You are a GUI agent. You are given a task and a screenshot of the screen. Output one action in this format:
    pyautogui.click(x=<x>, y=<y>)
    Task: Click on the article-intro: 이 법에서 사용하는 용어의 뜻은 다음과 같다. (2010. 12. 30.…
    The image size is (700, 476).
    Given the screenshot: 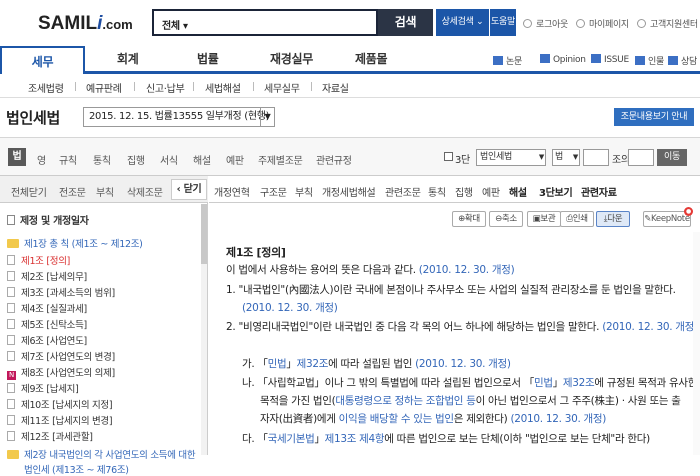 What is the action you would take?
    pyautogui.click(x=370, y=270)
    